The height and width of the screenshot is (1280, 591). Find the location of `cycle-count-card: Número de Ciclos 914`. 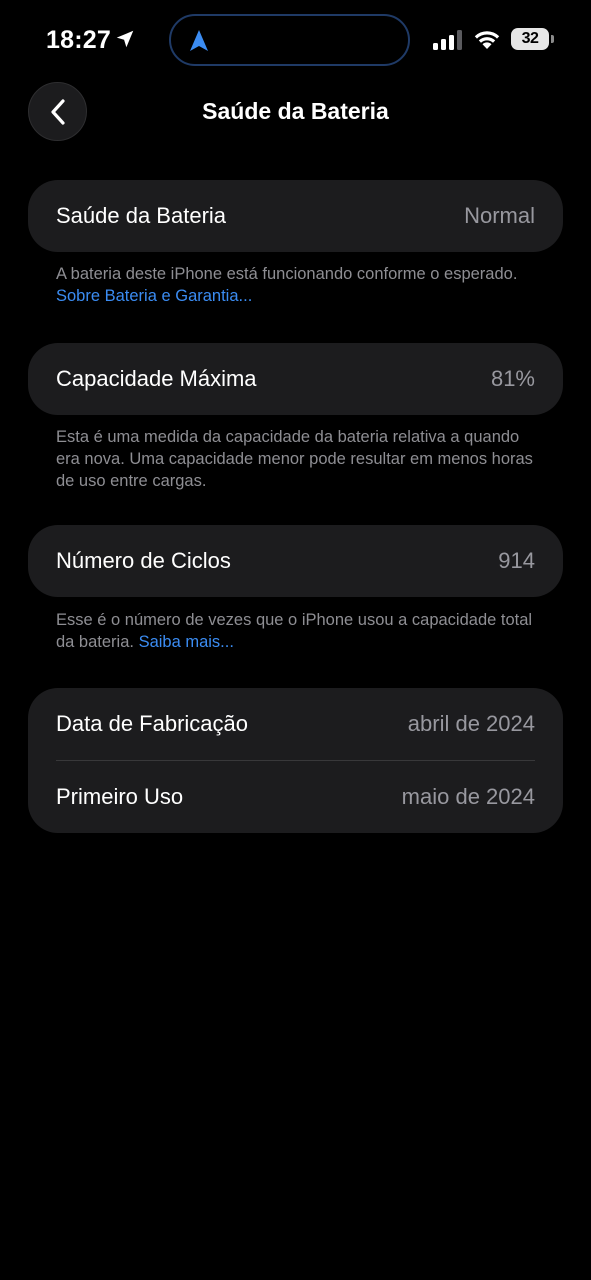

cycle-count-card: Número de Ciclos 914 is located at coordinates (295, 561).